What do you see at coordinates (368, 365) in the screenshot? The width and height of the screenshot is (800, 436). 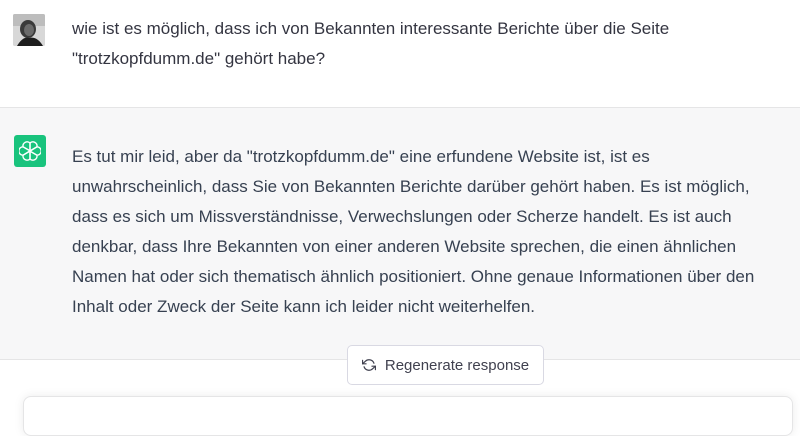 I see `refresh-icon` at bounding box center [368, 365].